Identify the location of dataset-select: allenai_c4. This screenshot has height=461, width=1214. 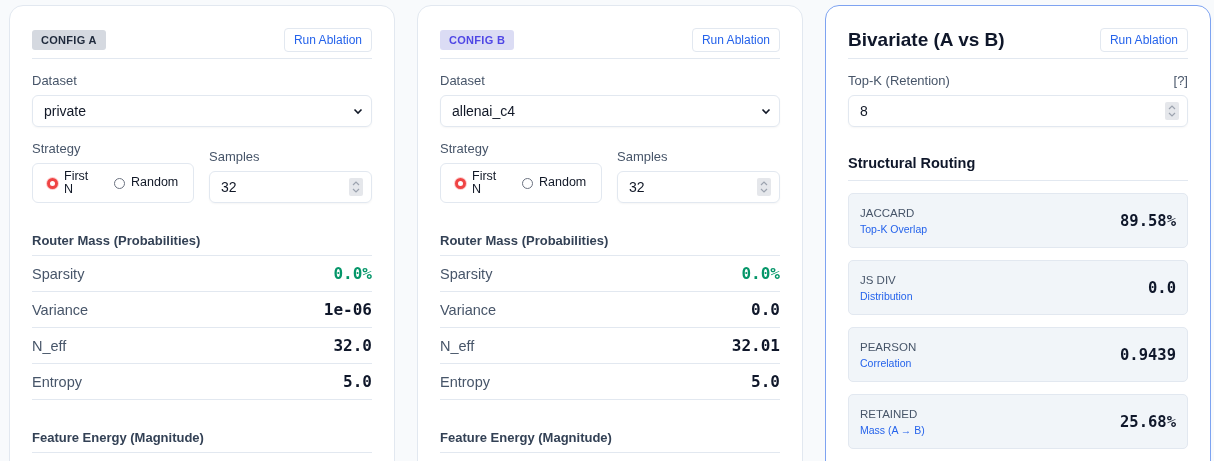
(610, 111).